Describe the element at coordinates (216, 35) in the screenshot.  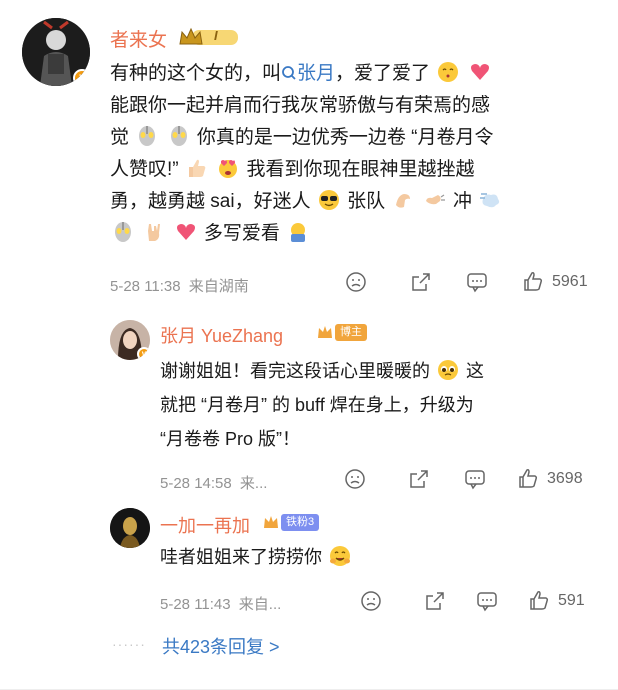
I see `level-badge-text: I` at that location.